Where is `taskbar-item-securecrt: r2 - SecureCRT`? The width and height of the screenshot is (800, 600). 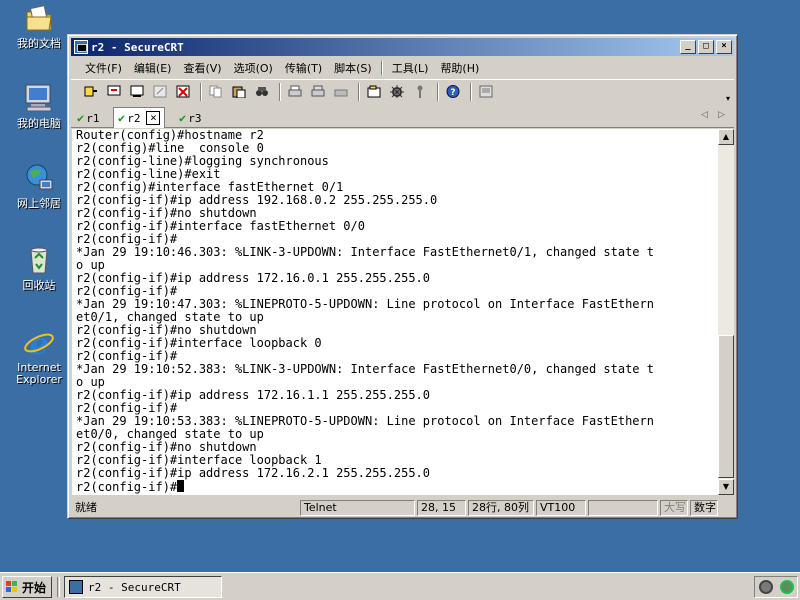 taskbar-item-securecrt: r2 - SecureCRT is located at coordinates (143, 587).